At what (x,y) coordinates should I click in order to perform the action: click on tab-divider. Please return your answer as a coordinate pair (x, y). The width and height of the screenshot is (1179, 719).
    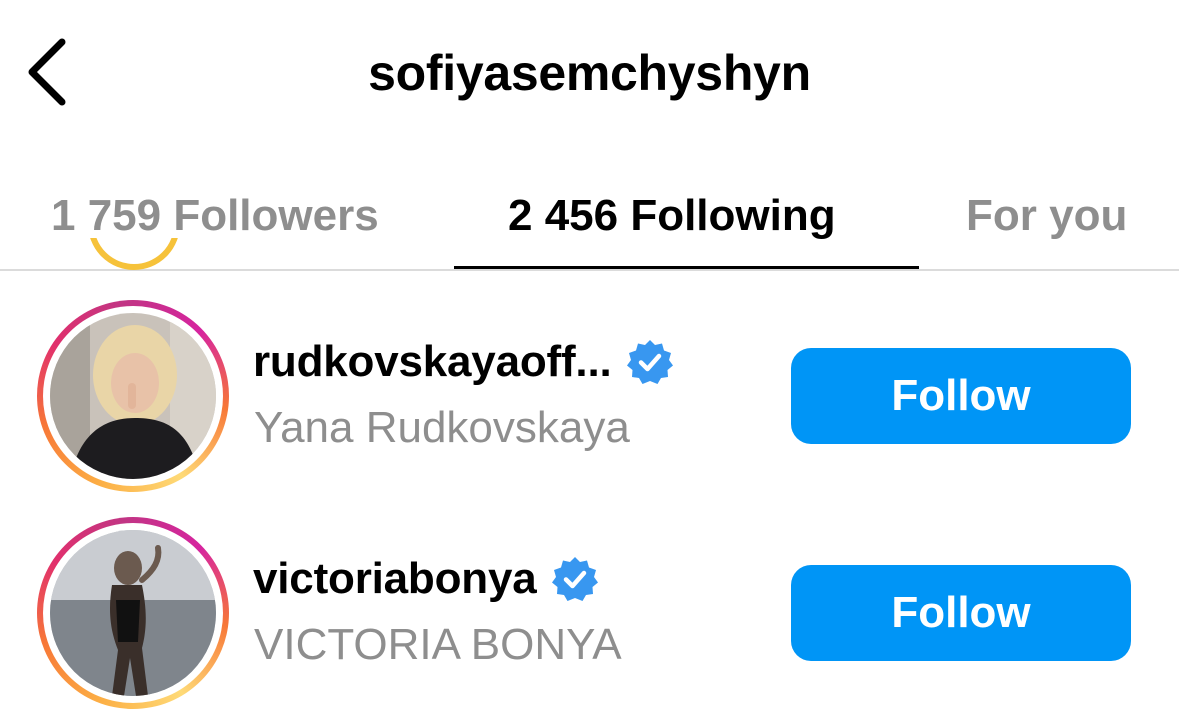
    Looking at the image, I should click on (589, 270).